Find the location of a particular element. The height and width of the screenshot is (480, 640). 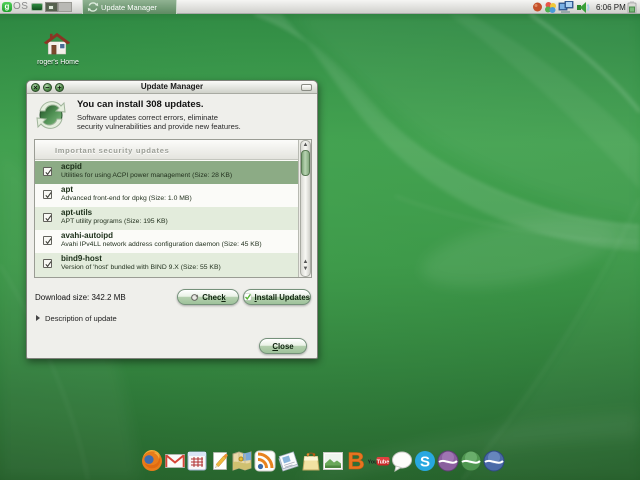

svg-text: B is located at coordinates (355, 461).